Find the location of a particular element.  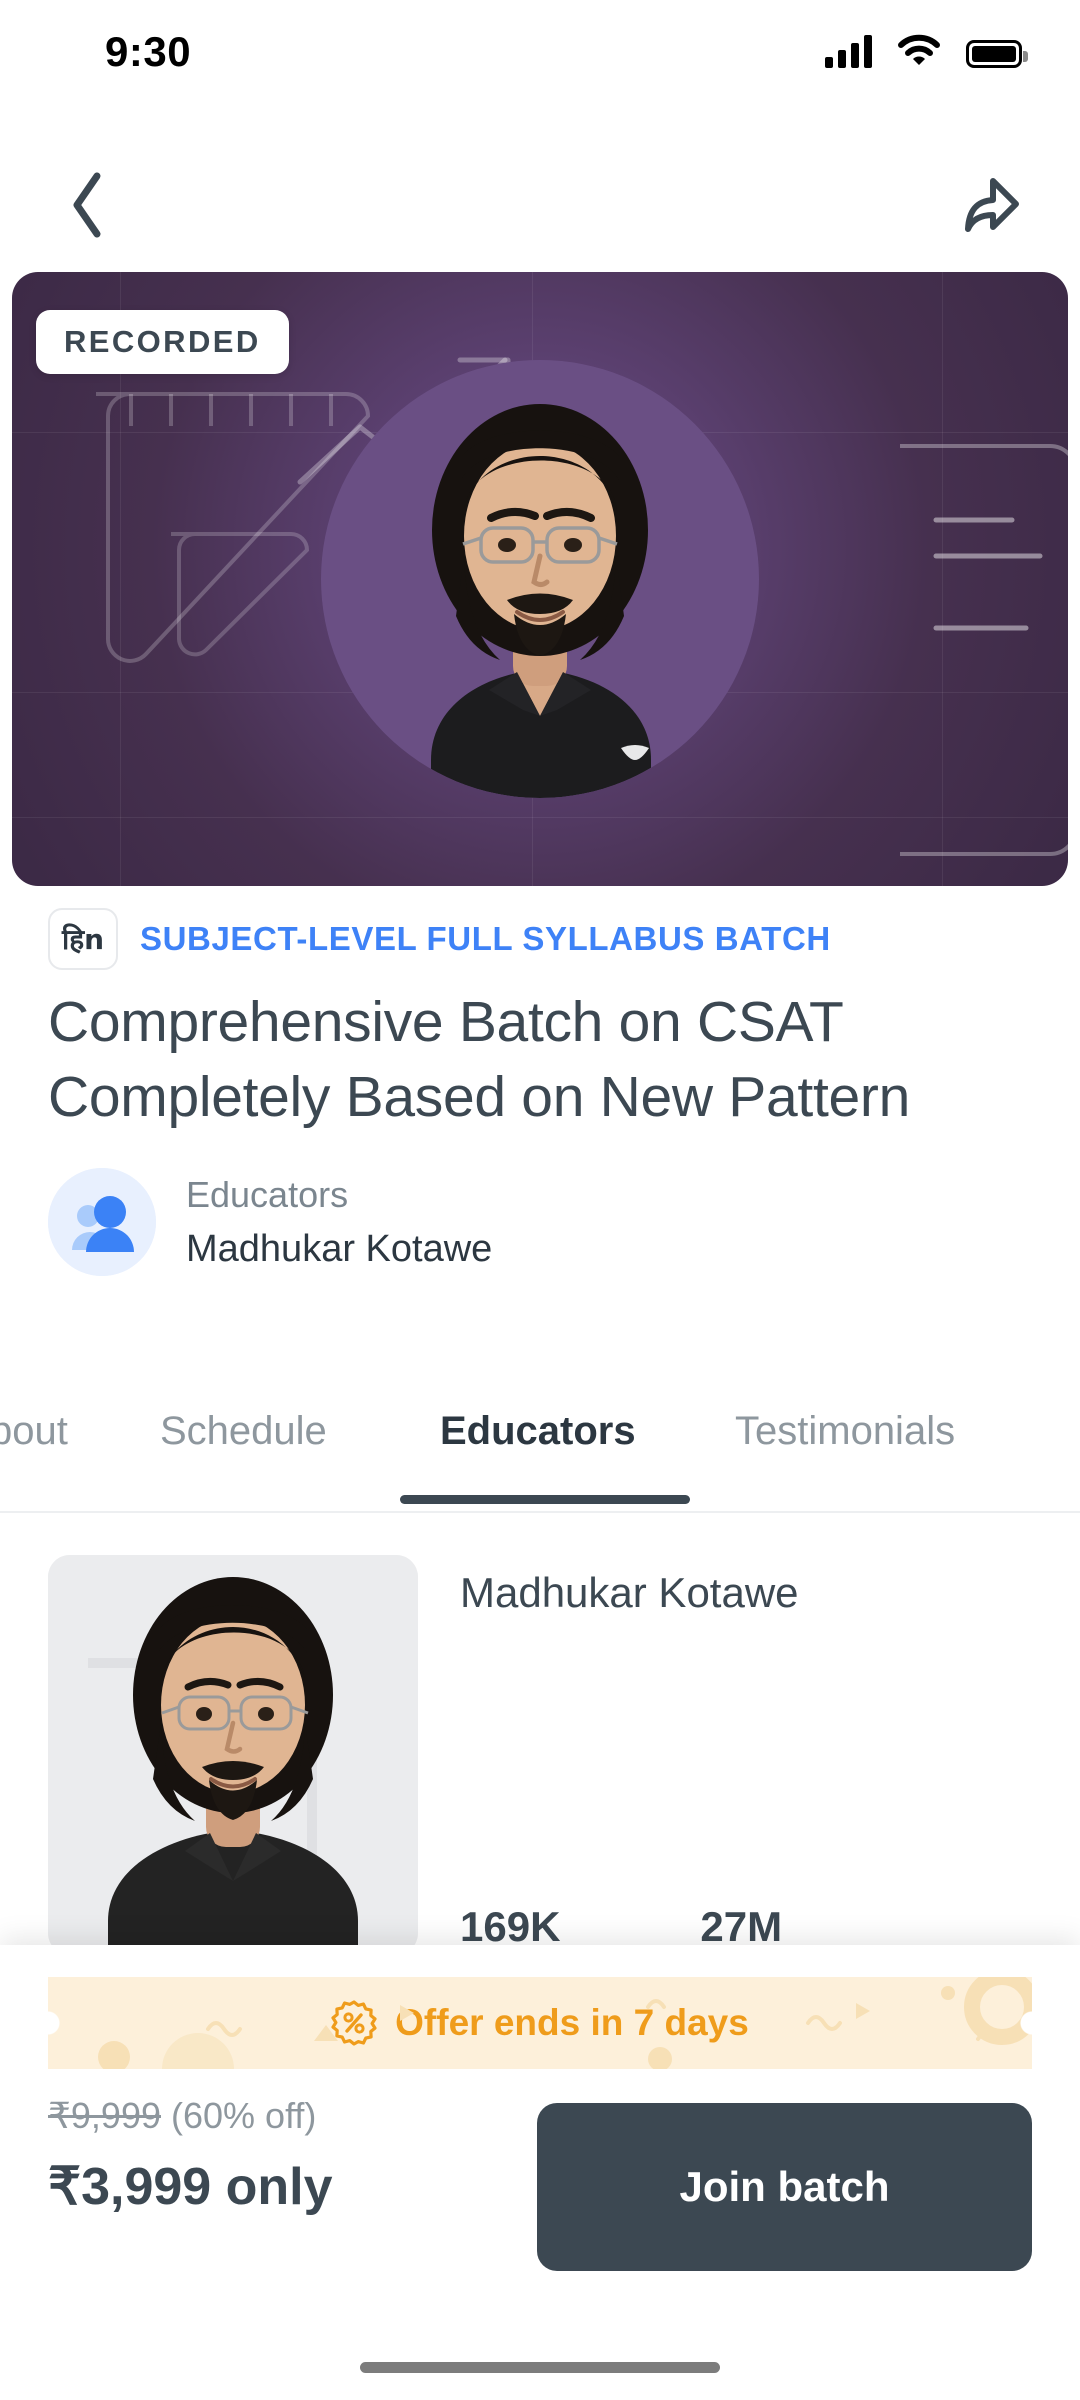

tab-educators: Educators is located at coordinates (538, 1431).